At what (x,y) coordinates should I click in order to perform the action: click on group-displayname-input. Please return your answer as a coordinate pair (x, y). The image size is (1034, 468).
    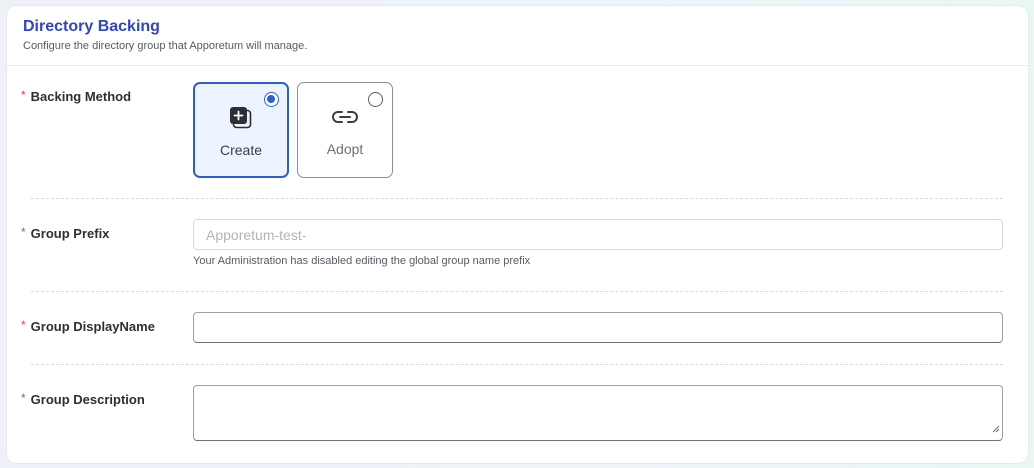
    Looking at the image, I should click on (598, 327).